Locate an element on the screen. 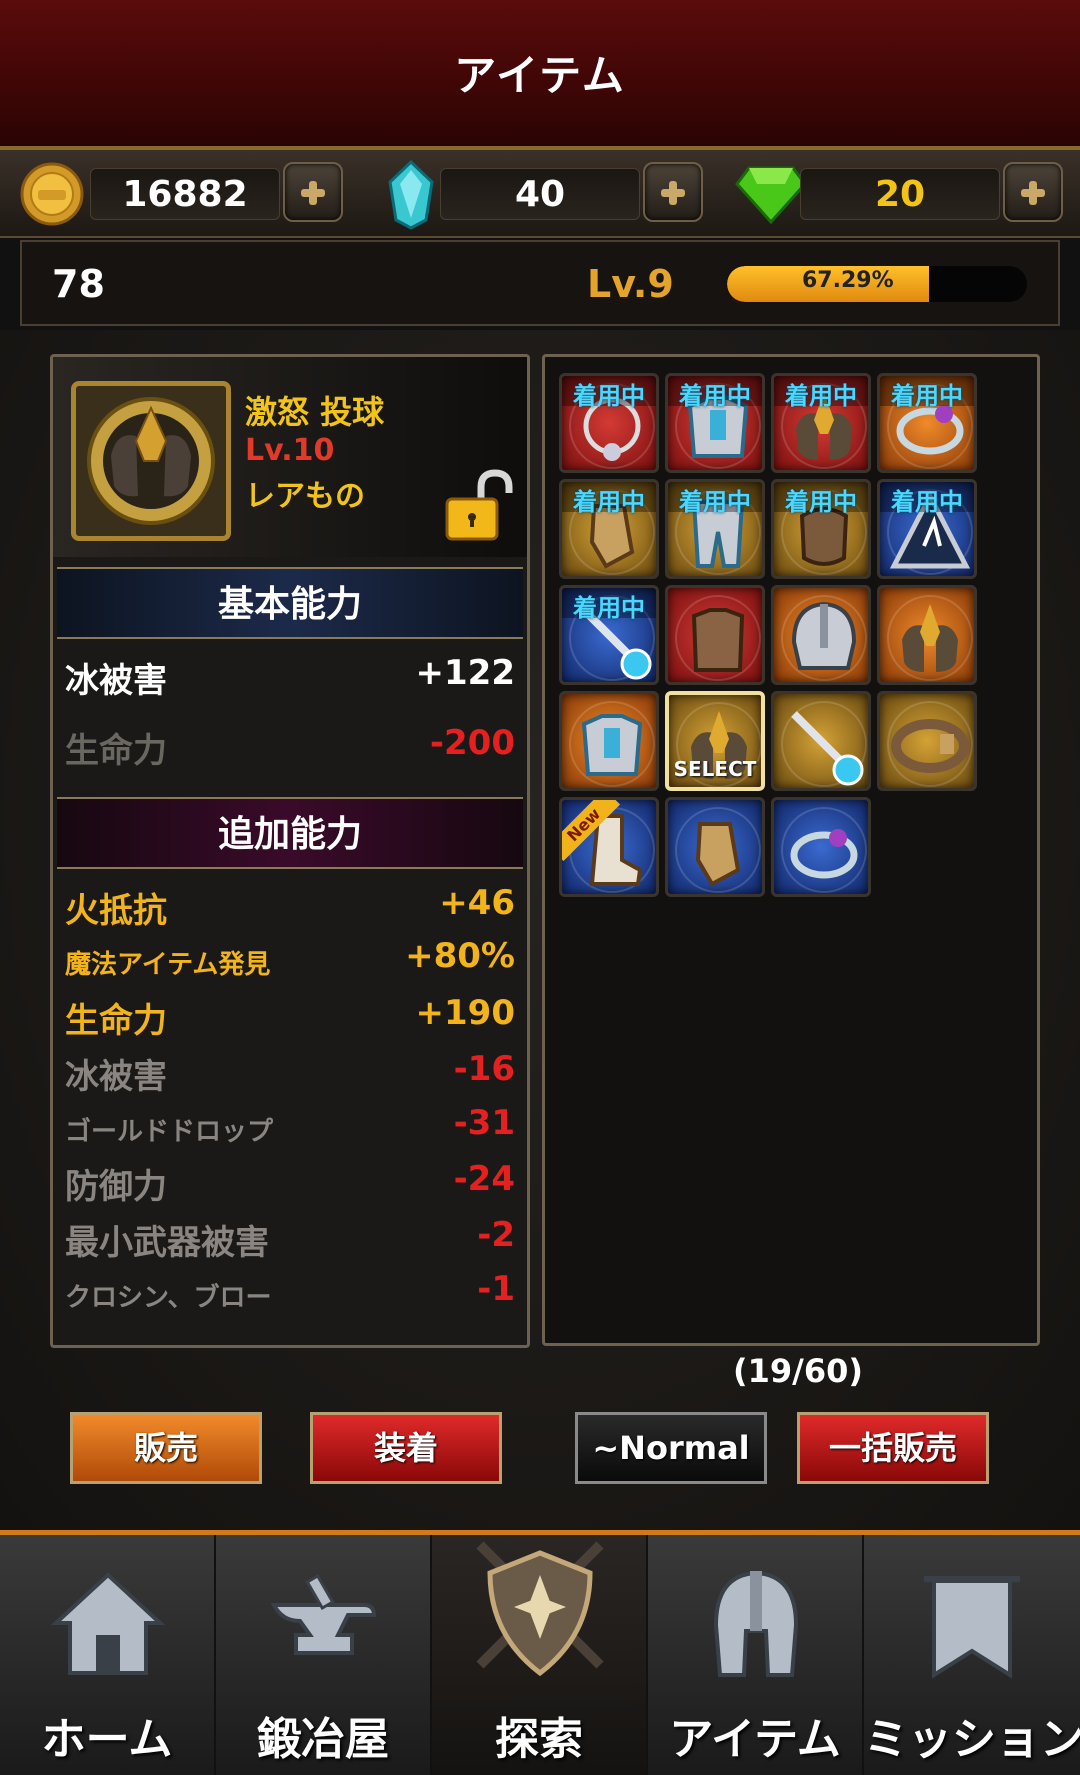 The image size is (1080, 1775). add-crystal-button is located at coordinates (673, 192).